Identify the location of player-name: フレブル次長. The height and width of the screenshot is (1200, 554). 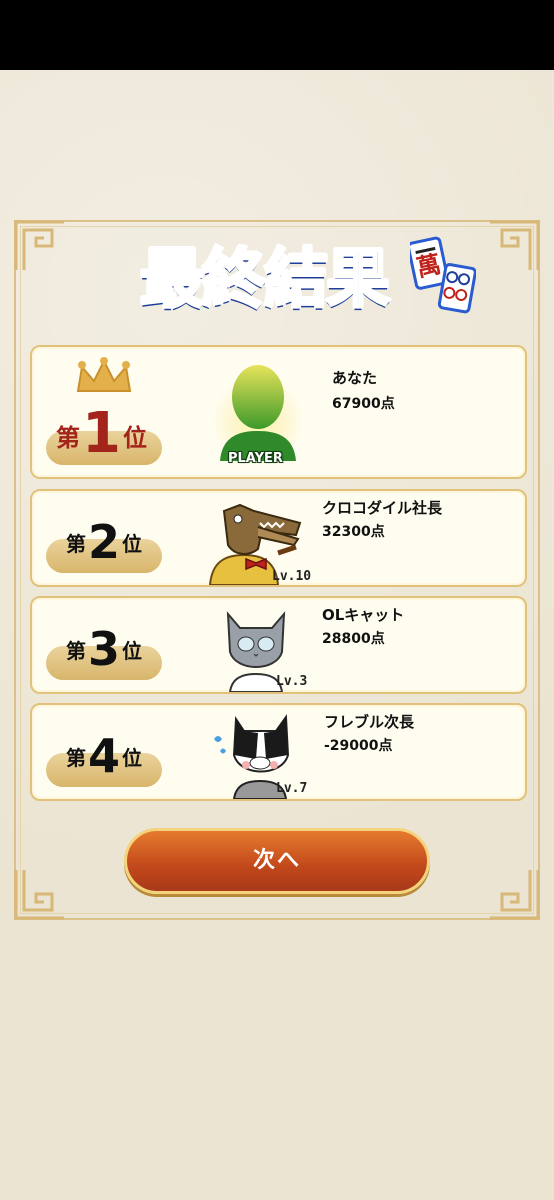
(369, 722).